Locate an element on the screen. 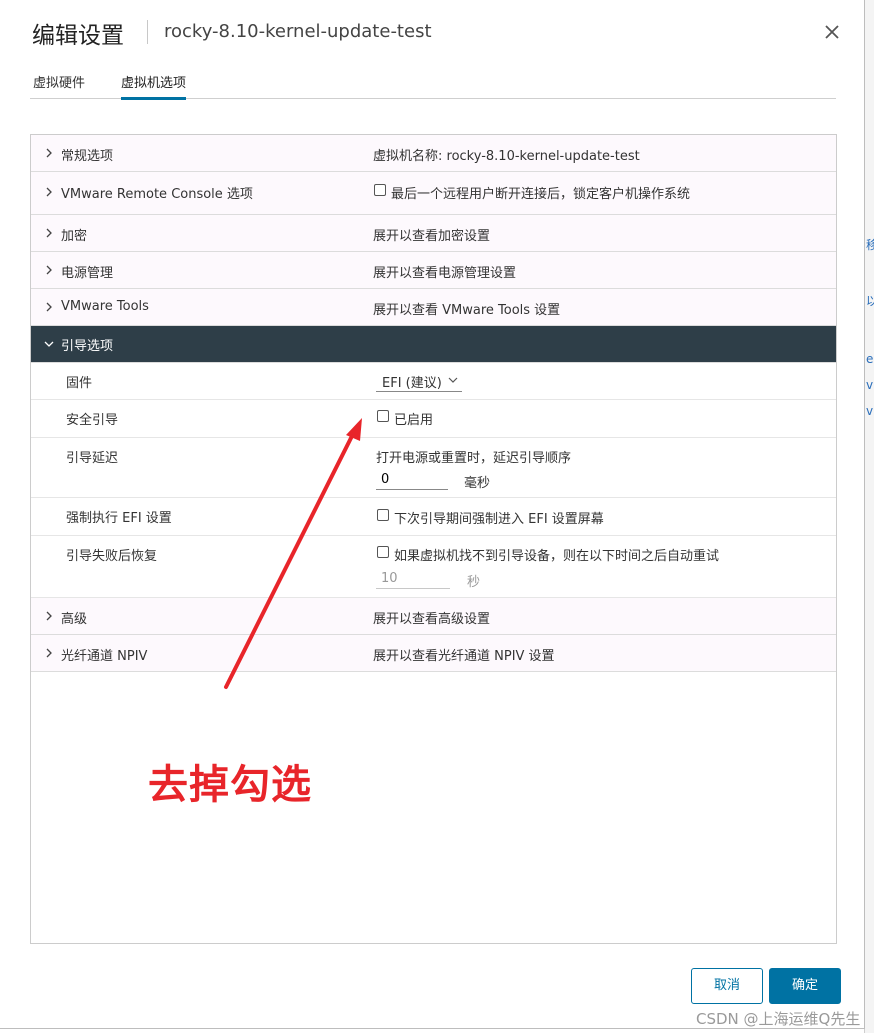  row-value: 展开以查看光纤通道 NPIV 设置 is located at coordinates (464, 656).